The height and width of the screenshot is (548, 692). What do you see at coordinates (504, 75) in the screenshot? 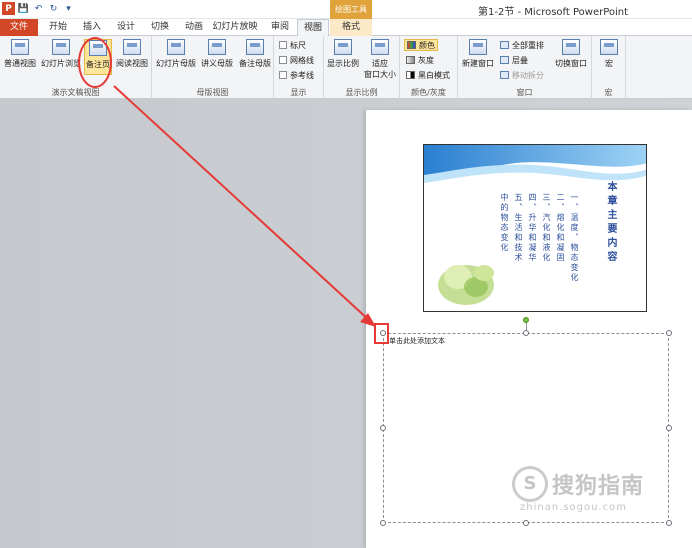
I see `move-split-icon` at bounding box center [504, 75].